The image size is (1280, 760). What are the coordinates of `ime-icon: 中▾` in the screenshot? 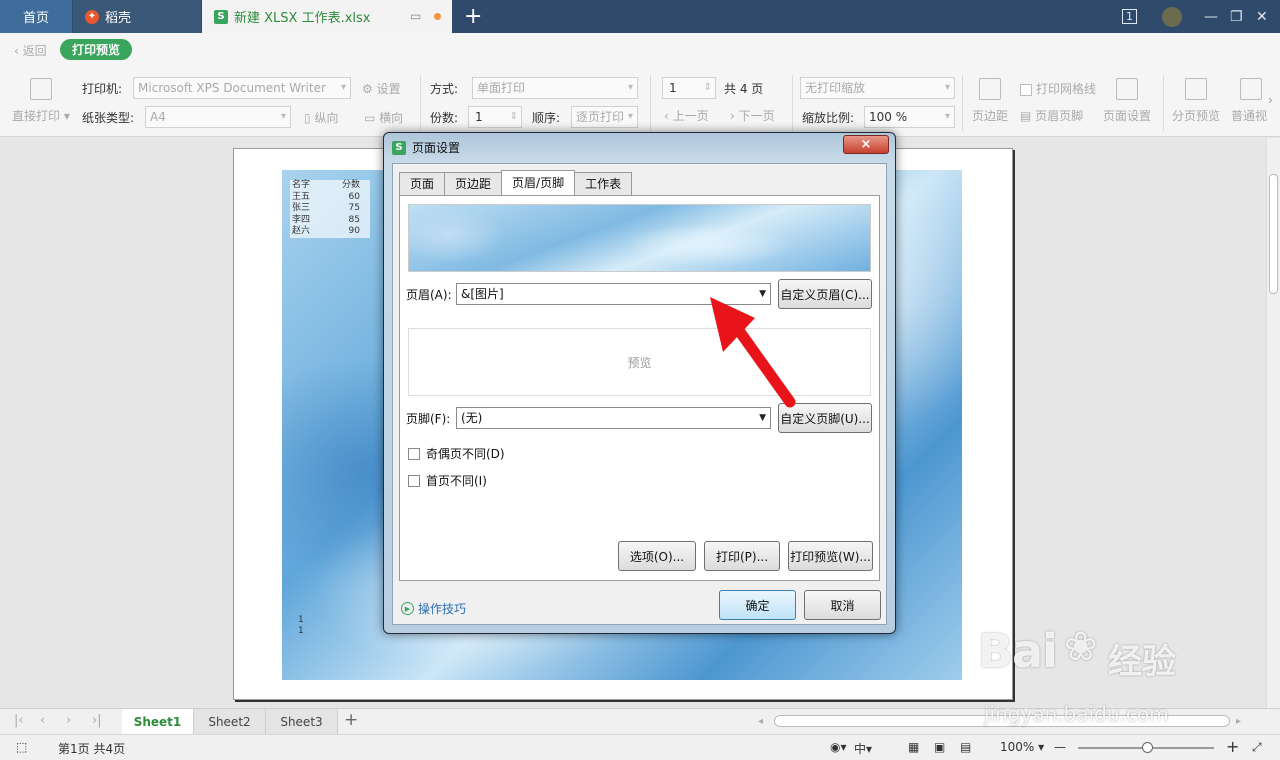 It's located at (863, 748).